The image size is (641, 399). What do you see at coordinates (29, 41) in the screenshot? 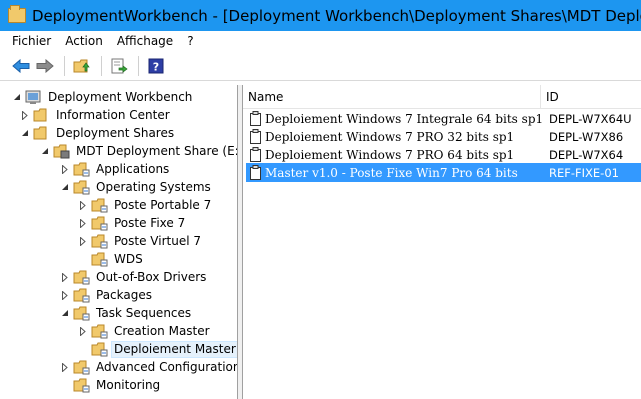
I see `menu-fichier: Fichier` at bounding box center [29, 41].